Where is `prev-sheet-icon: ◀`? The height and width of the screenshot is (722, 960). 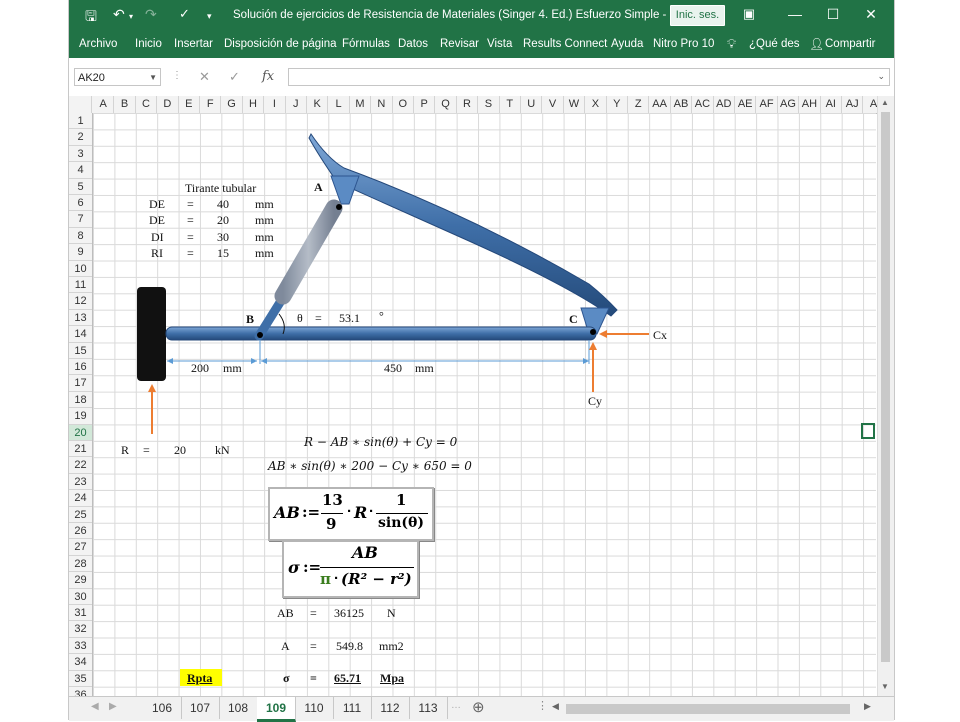
prev-sheet-icon: ◀ is located at coordinates (95, 706).